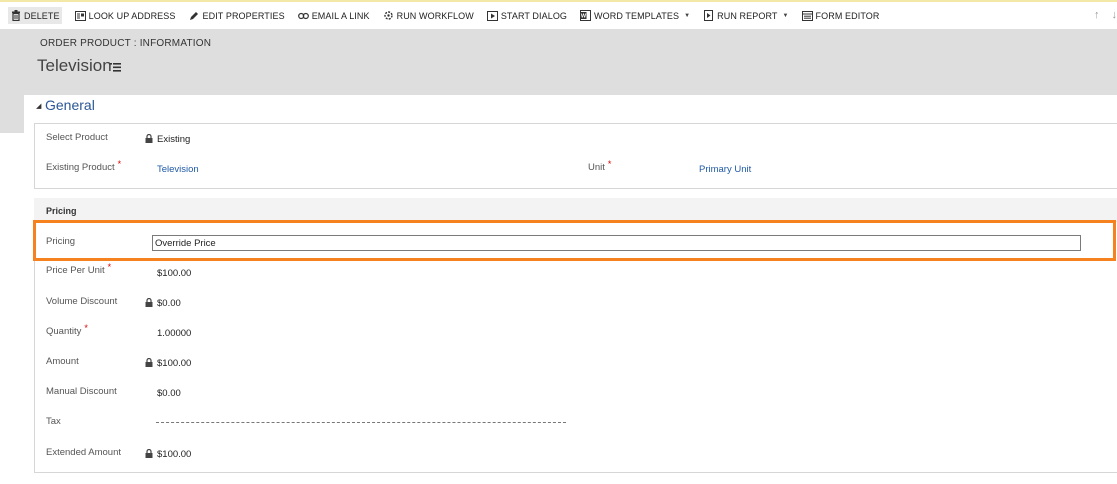 Image resolution: width=1117 pixels, height=484 pixels. I want to click on start-dialog-button: START DIALOG, so click(527, 15).